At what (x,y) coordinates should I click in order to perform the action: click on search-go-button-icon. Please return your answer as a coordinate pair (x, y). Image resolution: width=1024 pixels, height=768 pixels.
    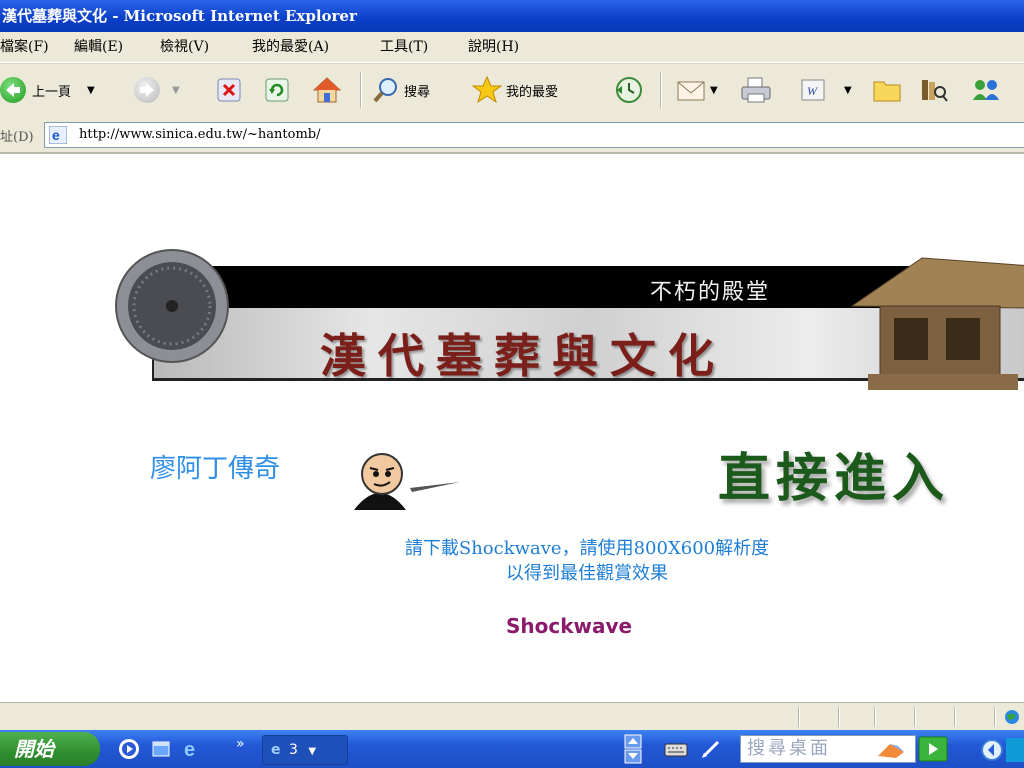
    Looking at the image, I should click on (933, 749).